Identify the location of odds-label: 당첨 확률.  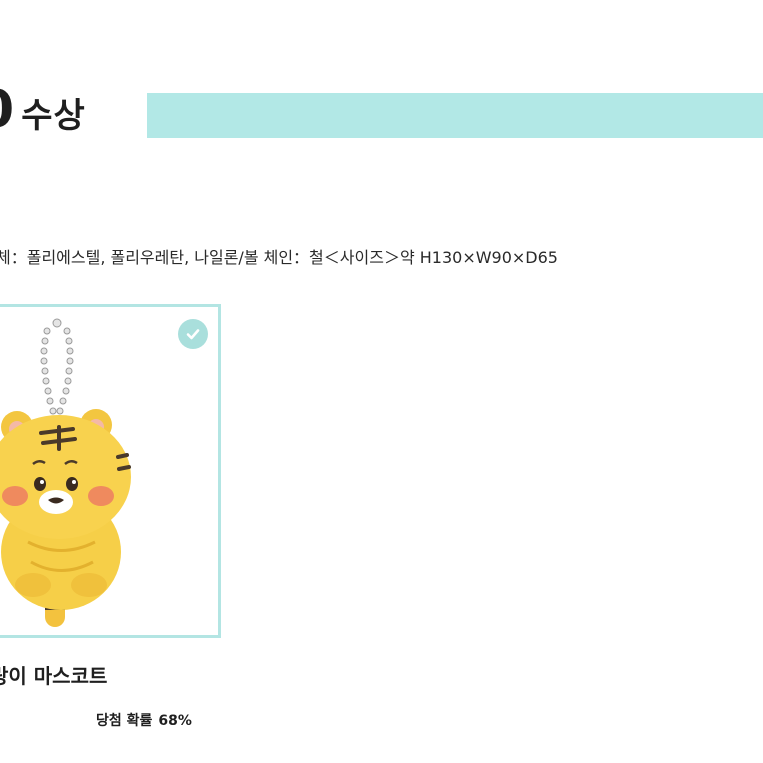
(124, 721).